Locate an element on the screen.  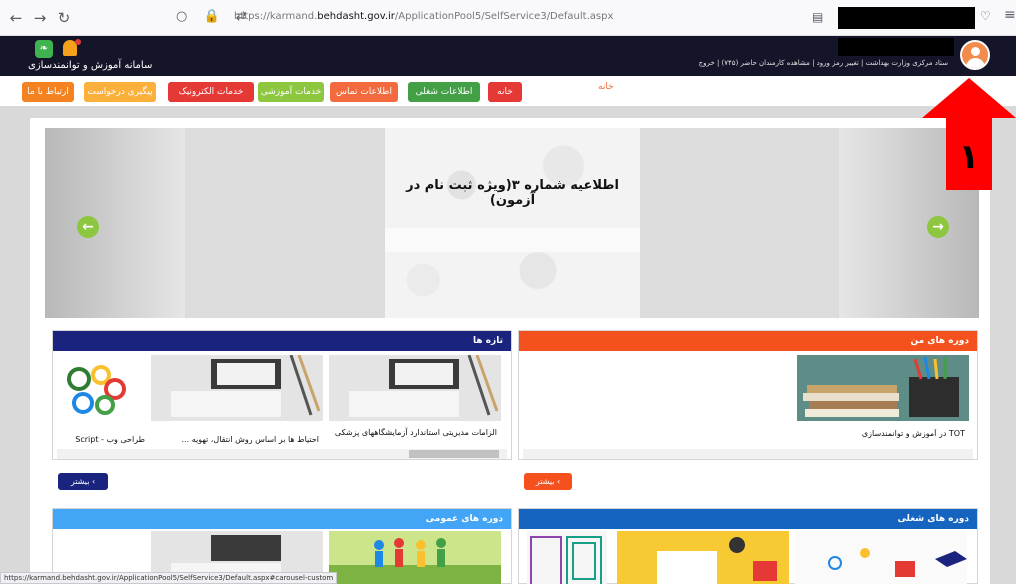
job-courses-panel-header: دوره های شغلی is located at coordinates (748, 519).